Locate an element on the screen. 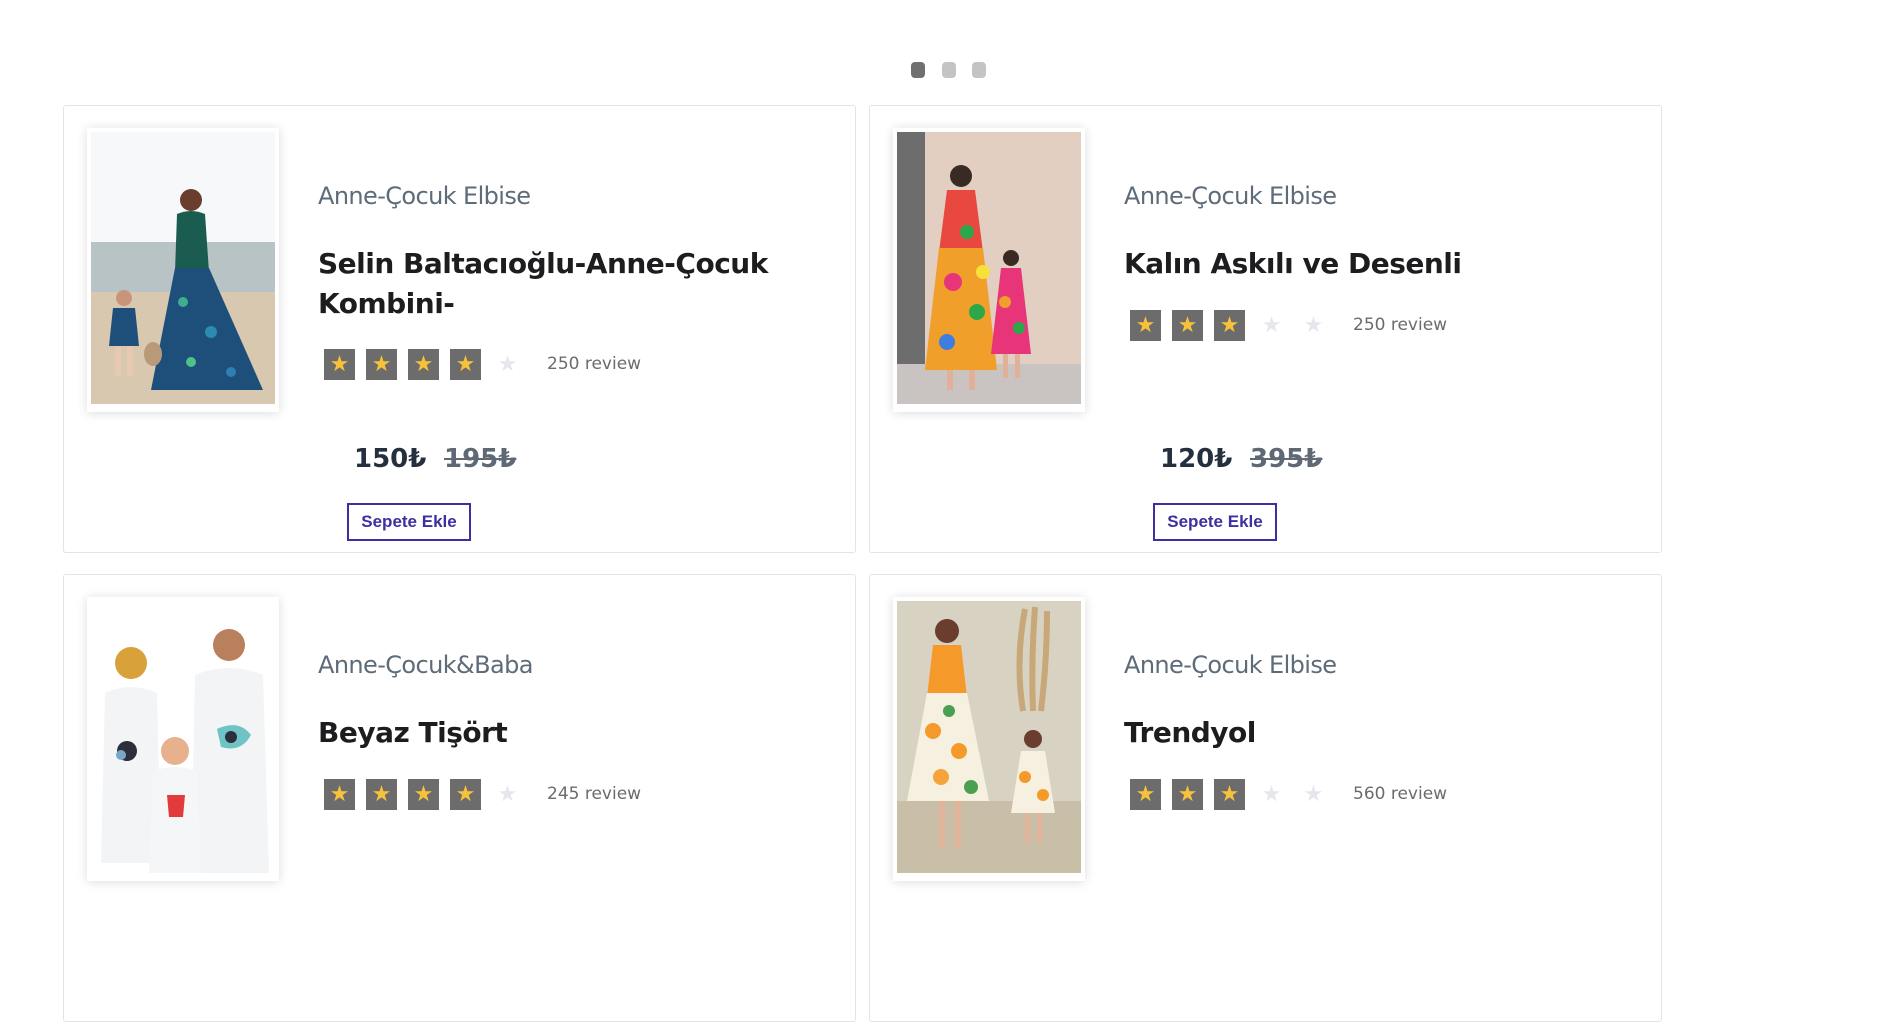 This screenshot has width=1877, height=1022. product-old-price: 195₺ is located at coordinates (480, 459).